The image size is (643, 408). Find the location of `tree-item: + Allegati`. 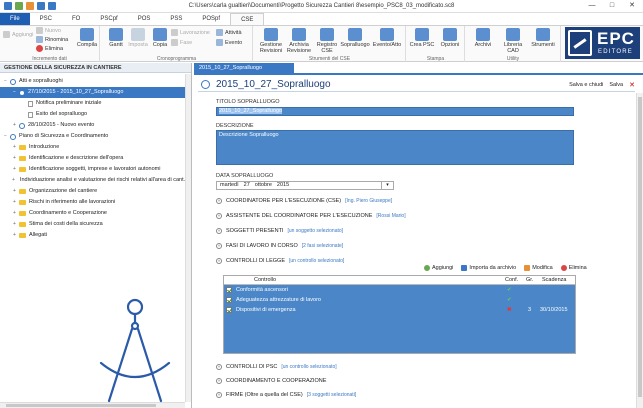

tree-item: + Allegati is located at coordinates (92, 235).